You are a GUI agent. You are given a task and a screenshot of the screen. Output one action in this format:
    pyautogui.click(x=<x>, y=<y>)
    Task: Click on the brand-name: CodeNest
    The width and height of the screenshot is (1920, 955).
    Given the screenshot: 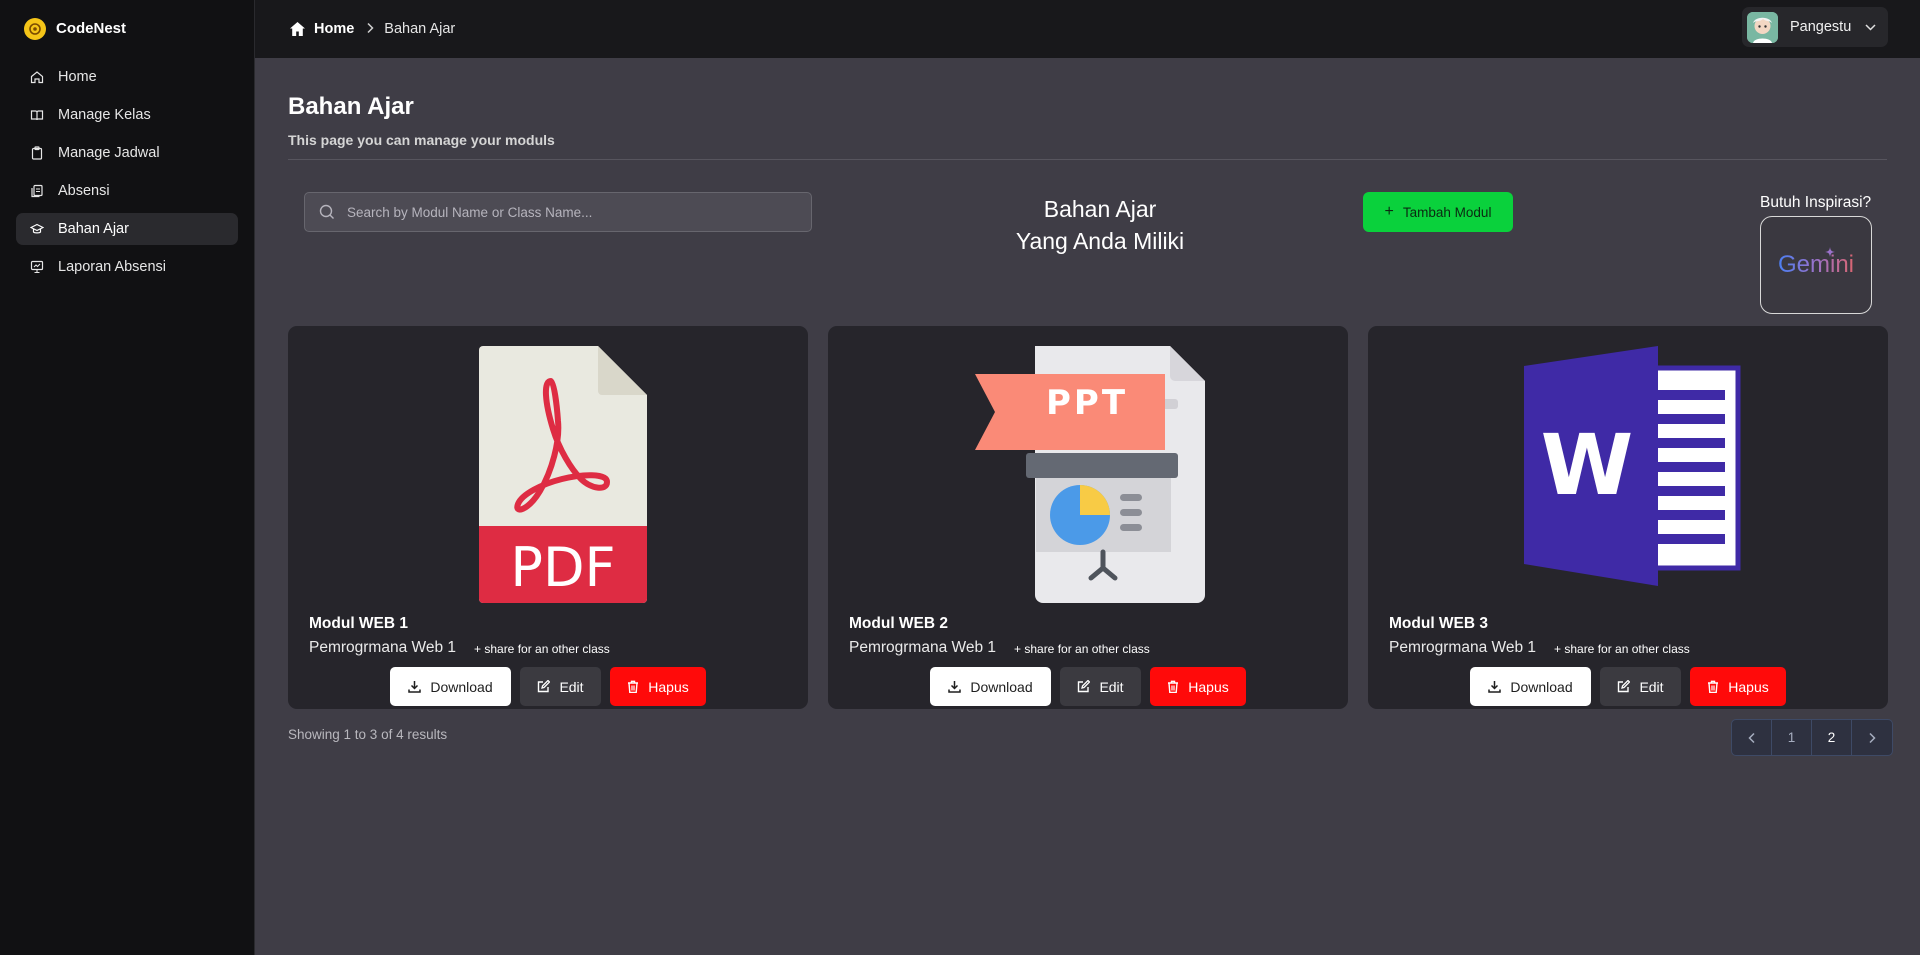 What is the action you would take?
    pyautogui.click(x=91, y=28)
    